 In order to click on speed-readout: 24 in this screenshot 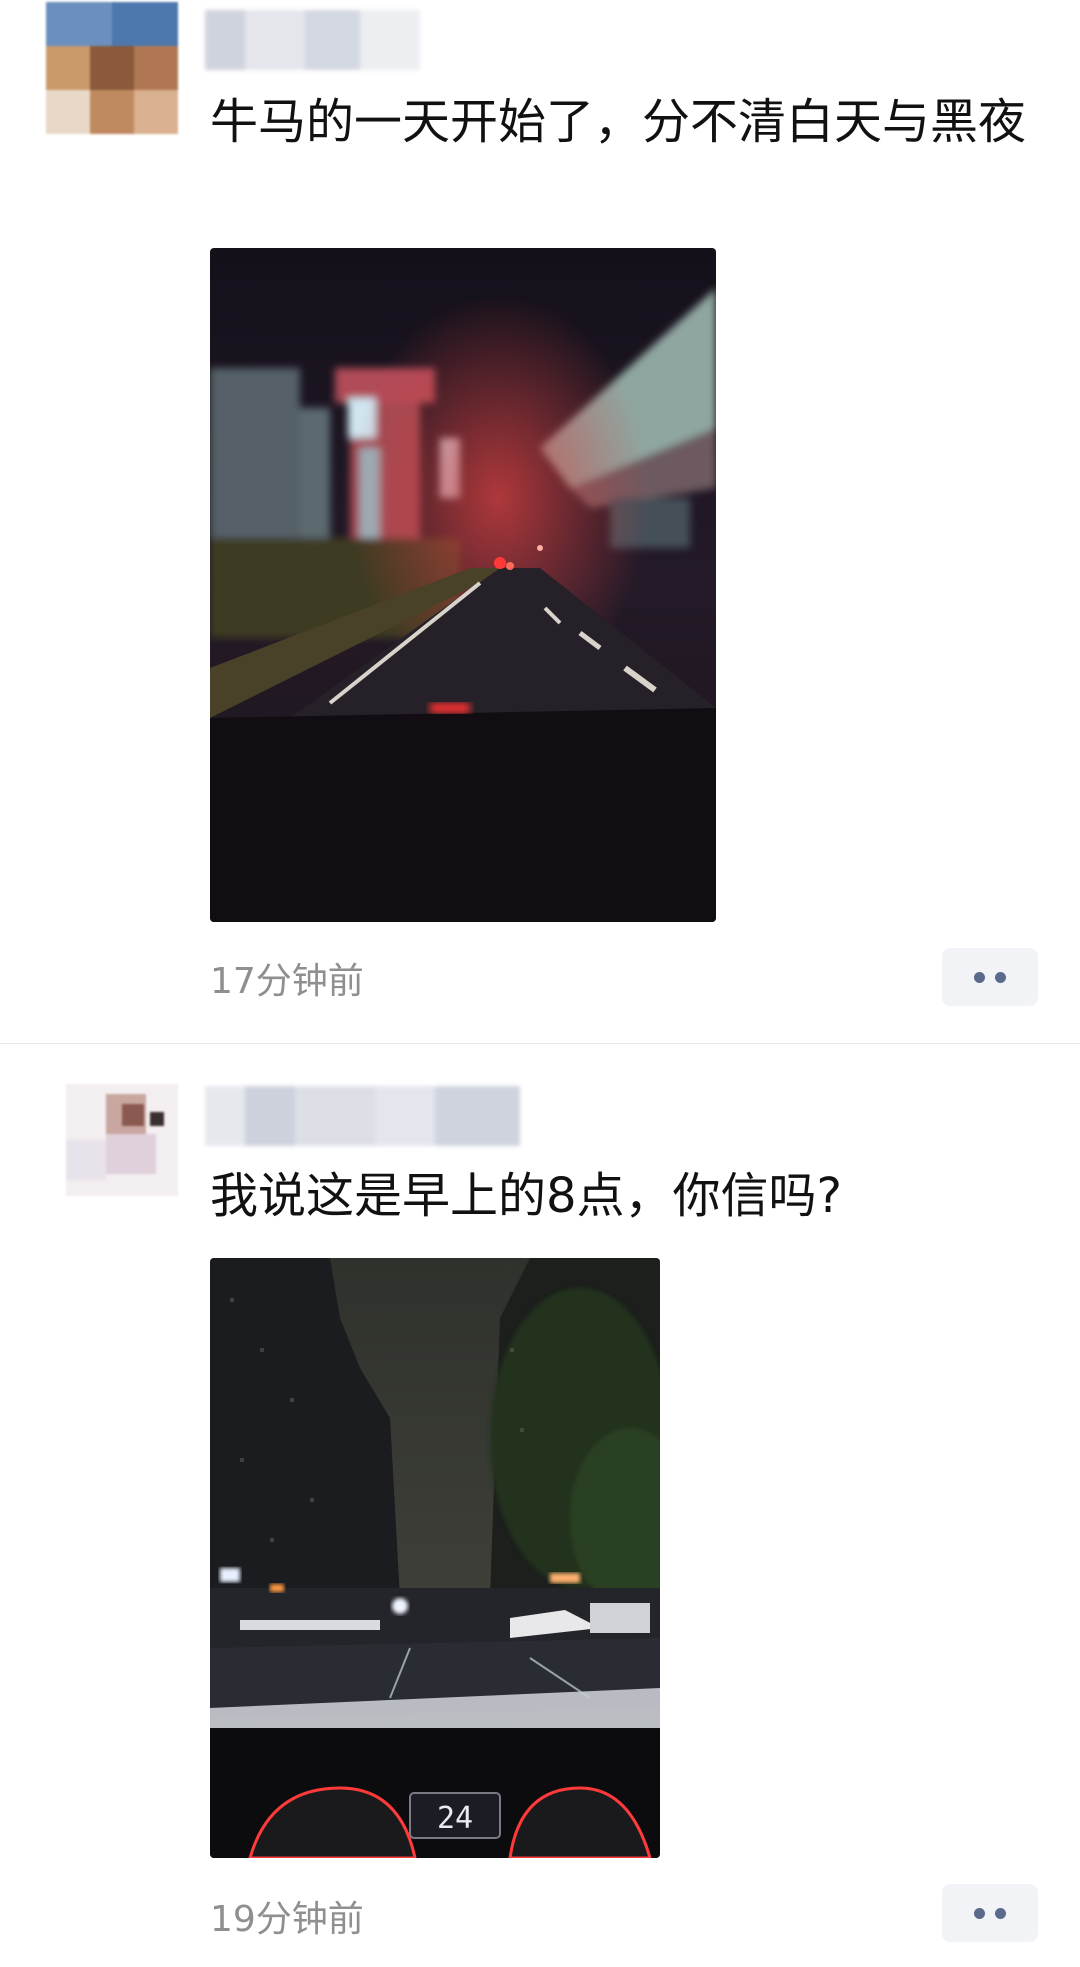, I will do `click(455, 1818)`.